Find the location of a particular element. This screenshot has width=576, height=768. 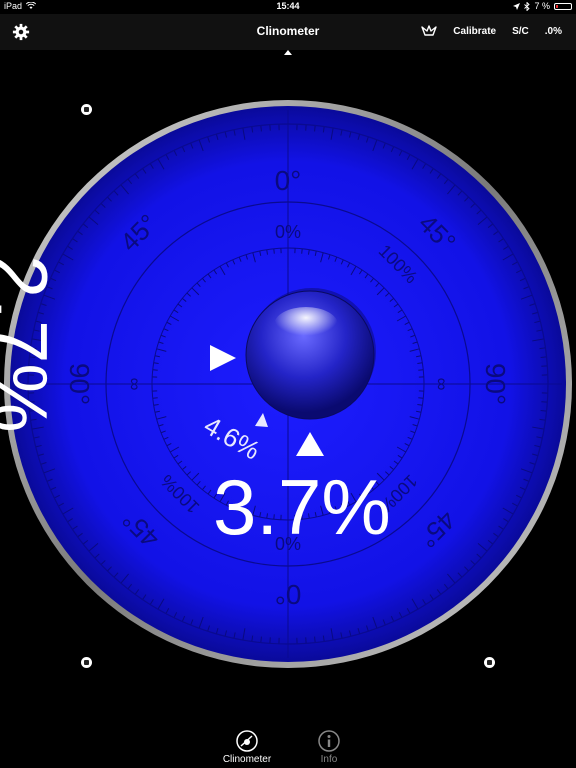

horizontal-reading: 3.7% is located at coordinates (302, 507).